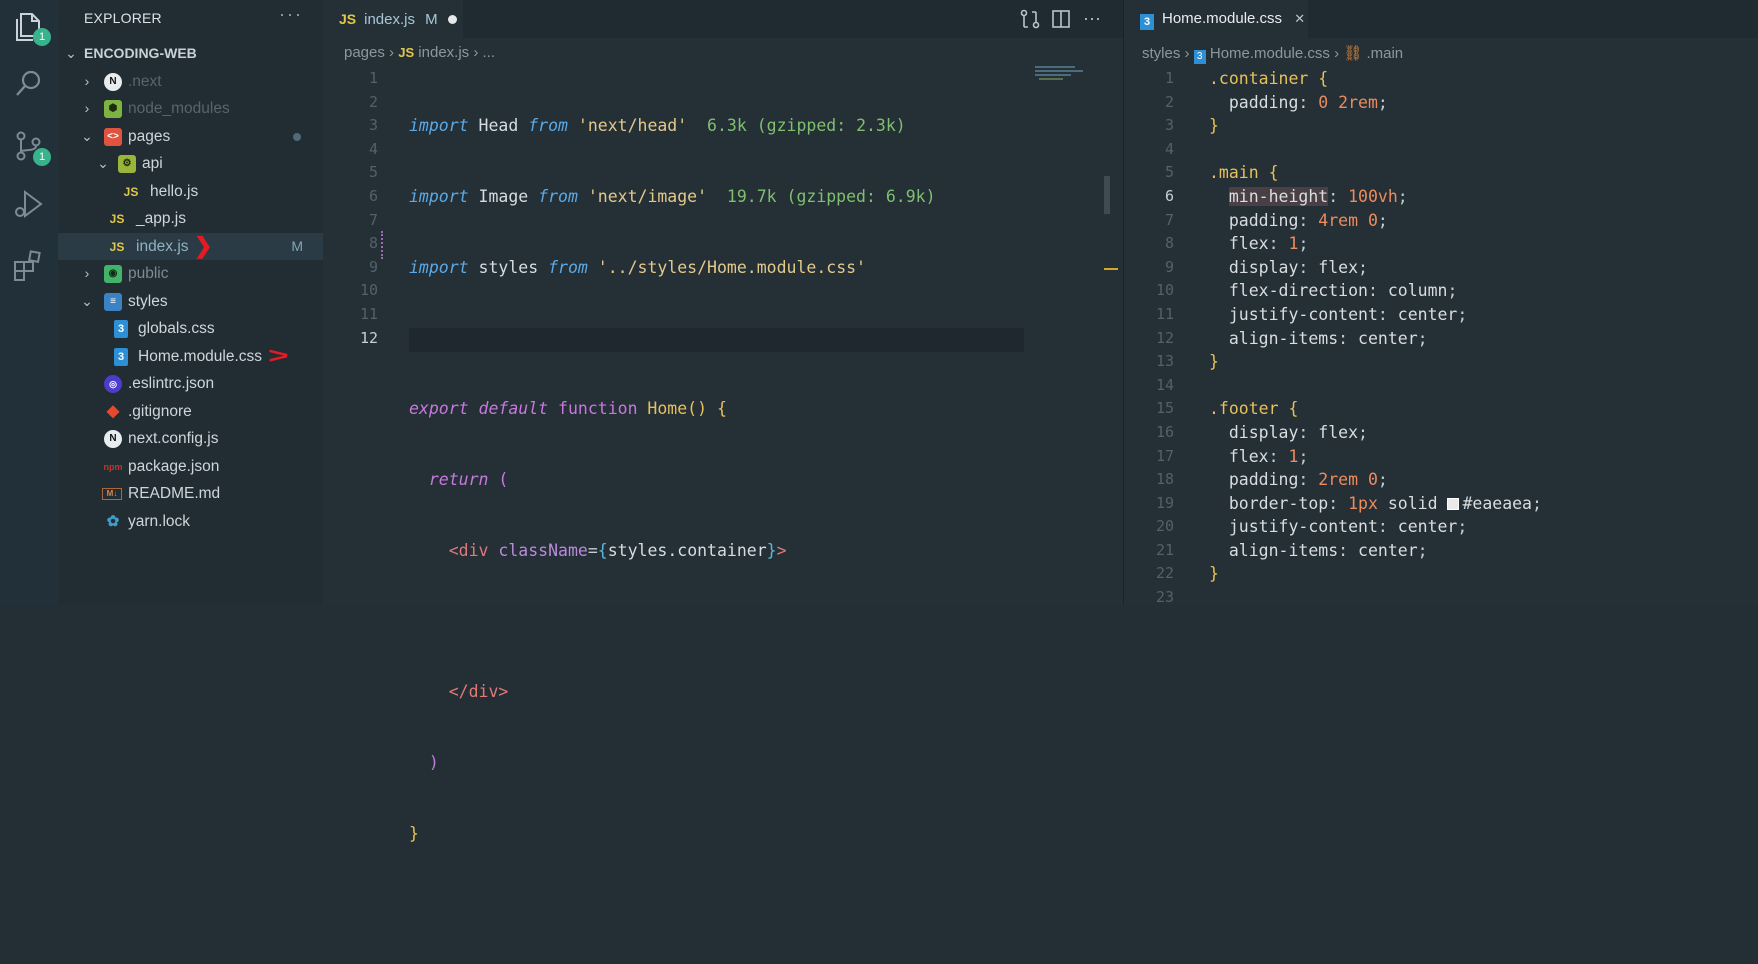  What do you see at coordinates (431, 19) in the screenshot?
I see `tab-modified: M` at bounding box center [431, 19].